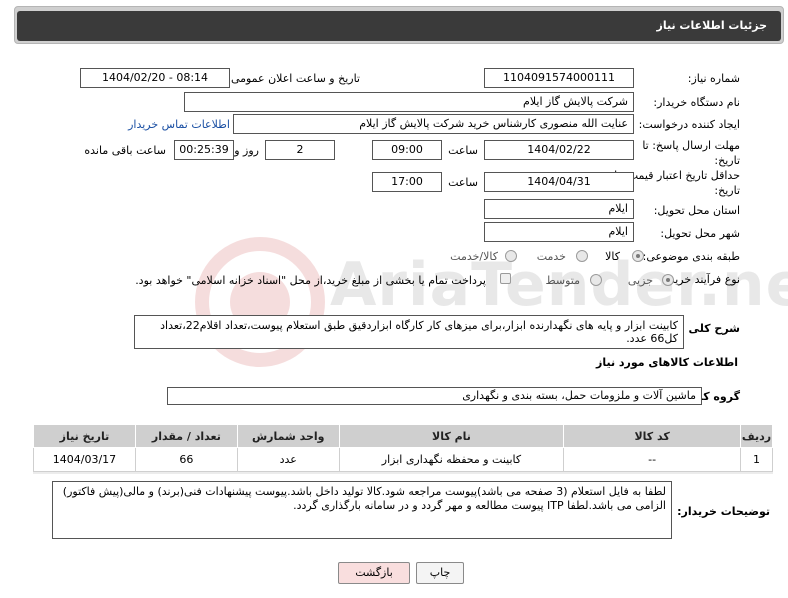 This screenshot has width=788, height=598. I want to click on price-validity-time-label: ساعت, so click(463, 182).